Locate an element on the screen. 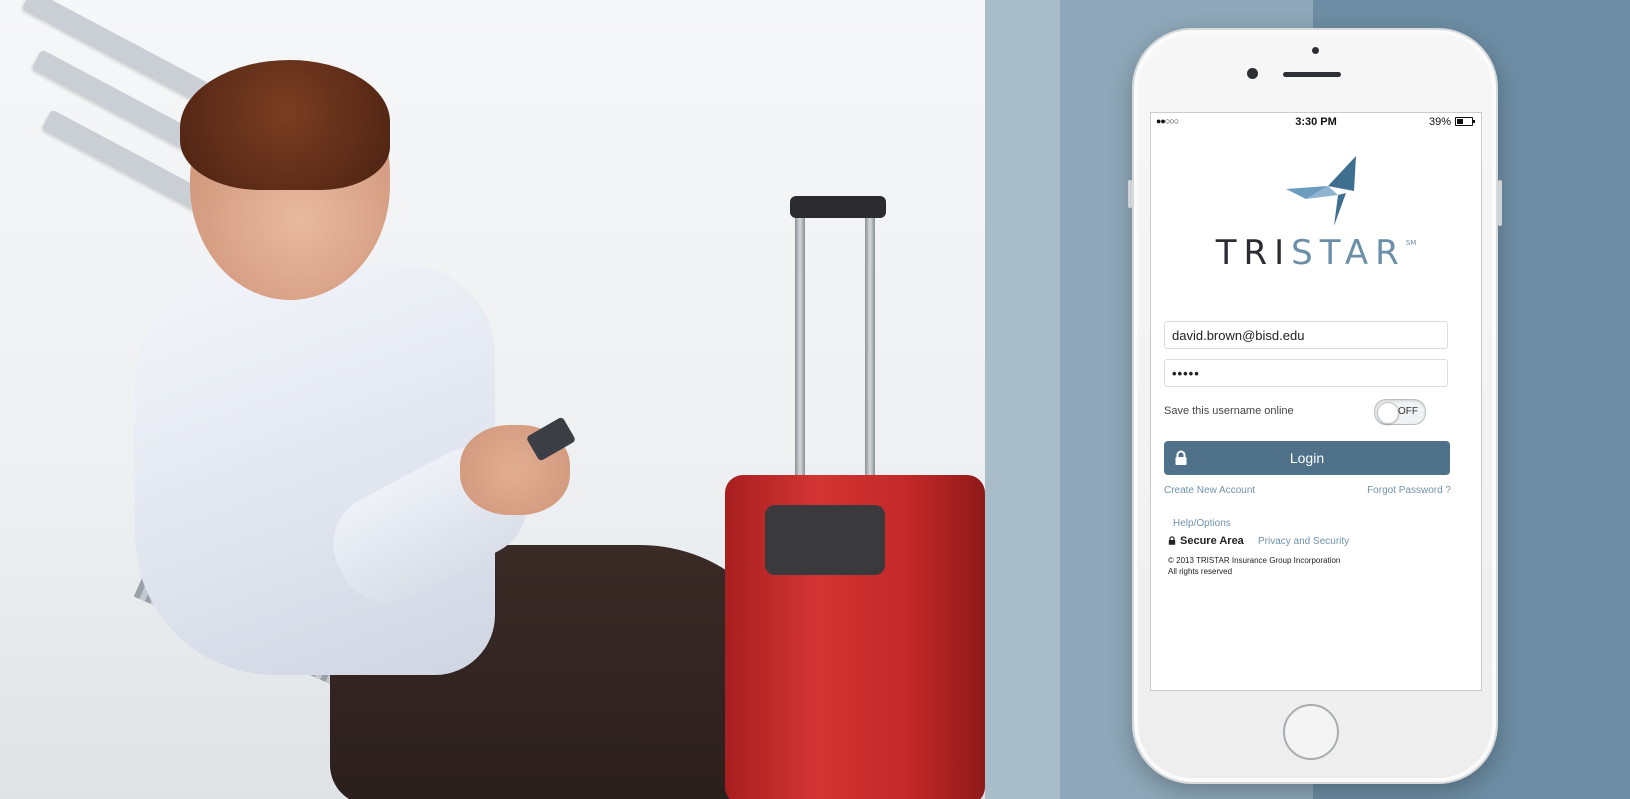 Image resolution: width=1630 pixels, height=799 pixels. save-username-label: Save this username online is located at coordinates (1229, 411).